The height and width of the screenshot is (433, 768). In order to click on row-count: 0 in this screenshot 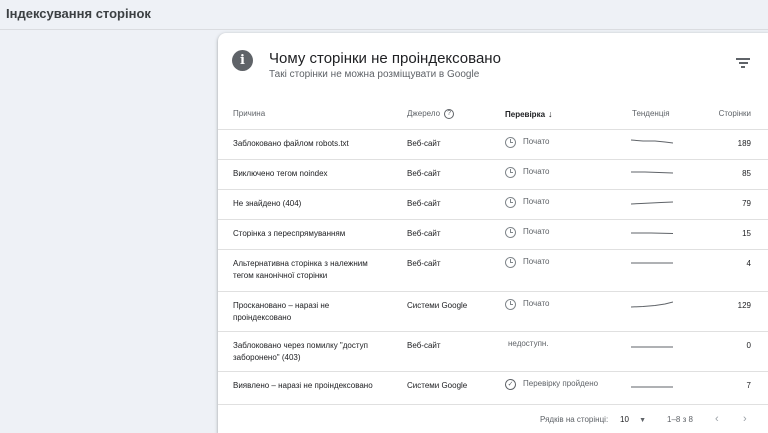, I will do `click(748, 345)`.